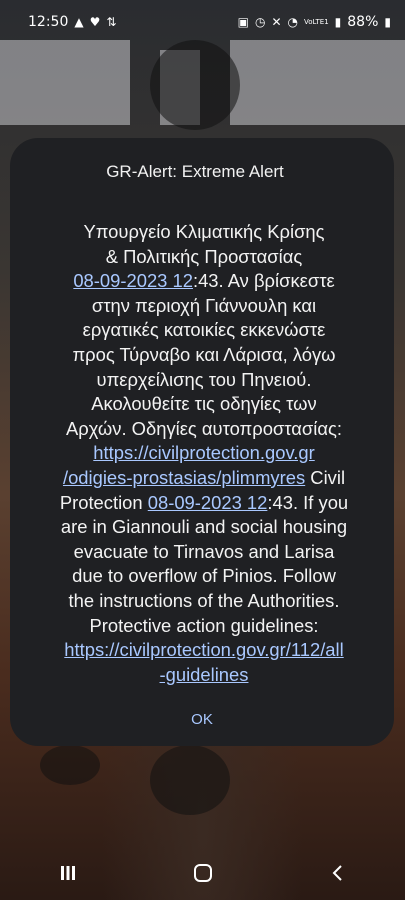  I want to click on message-line: are in Giannouli and social housing, so click(204, 527).